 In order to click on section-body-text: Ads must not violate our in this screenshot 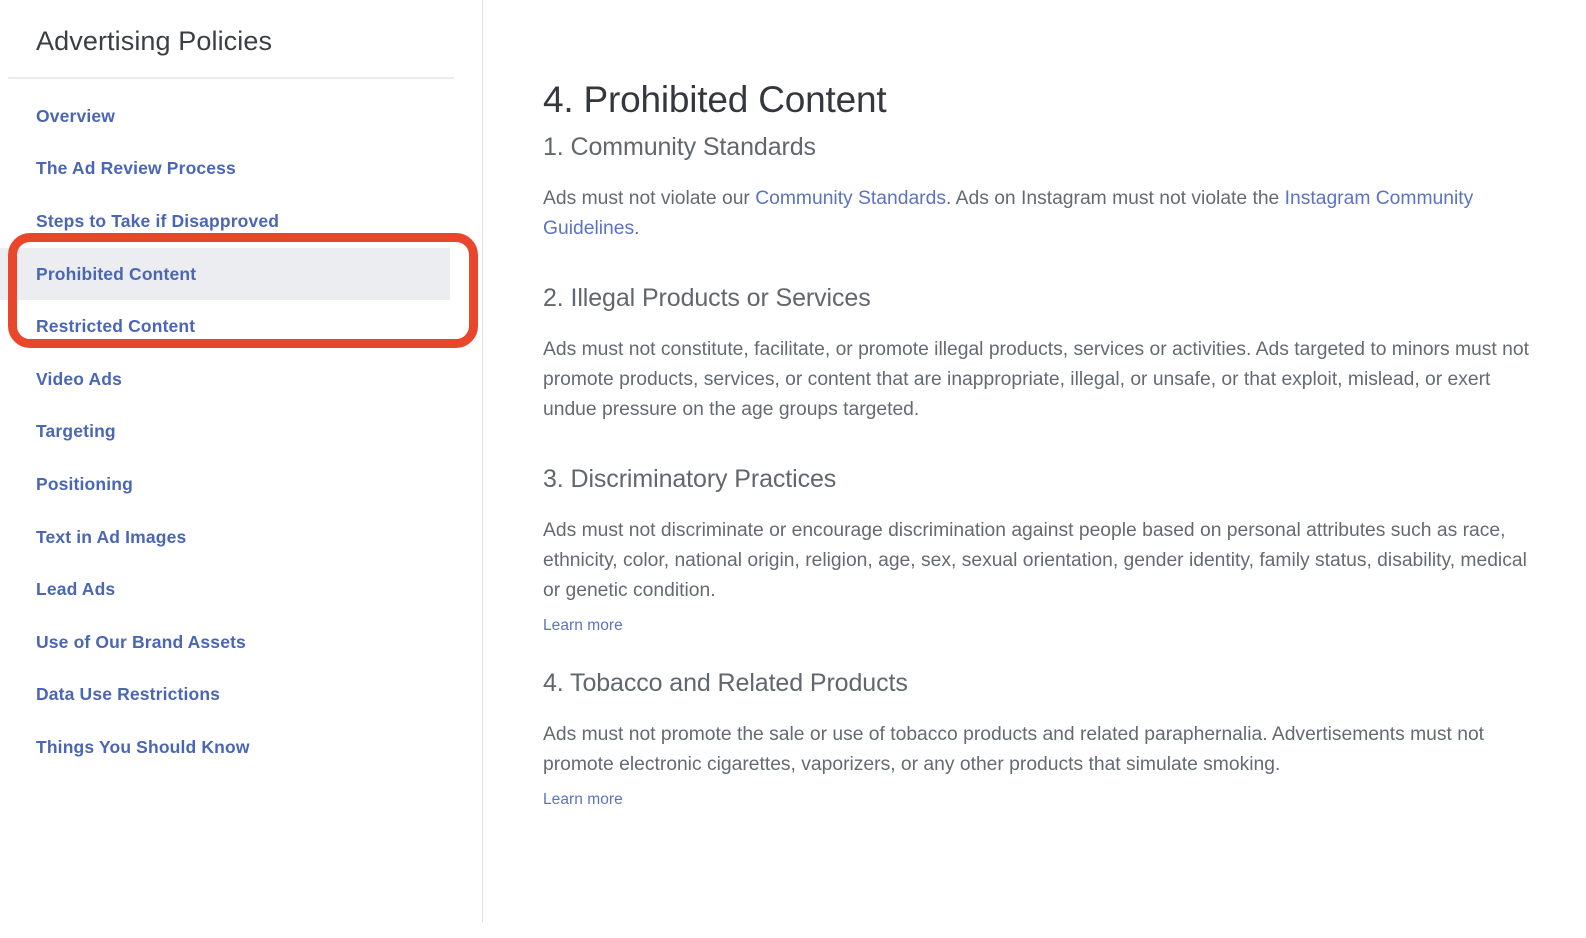, I will do `click(649, 198)`.